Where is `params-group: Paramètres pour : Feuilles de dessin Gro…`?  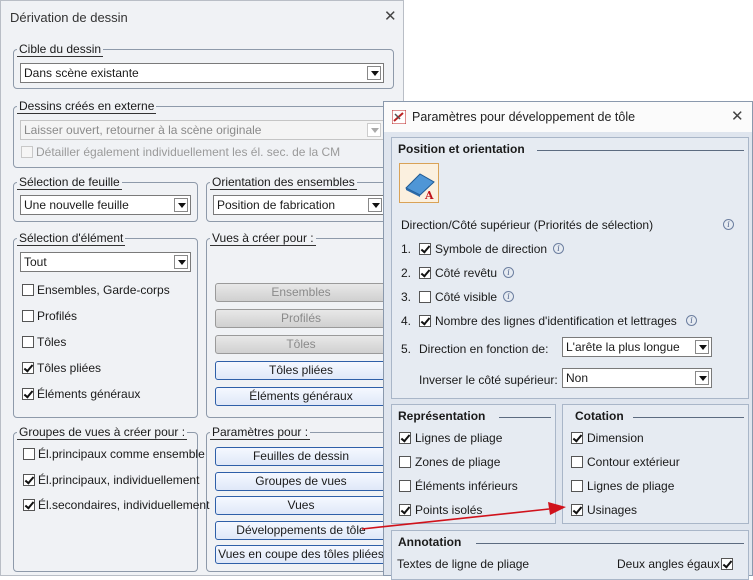
params-group: Paramètres pour : Feuilles de dessin Gro… is located at coordinates (298, 498).